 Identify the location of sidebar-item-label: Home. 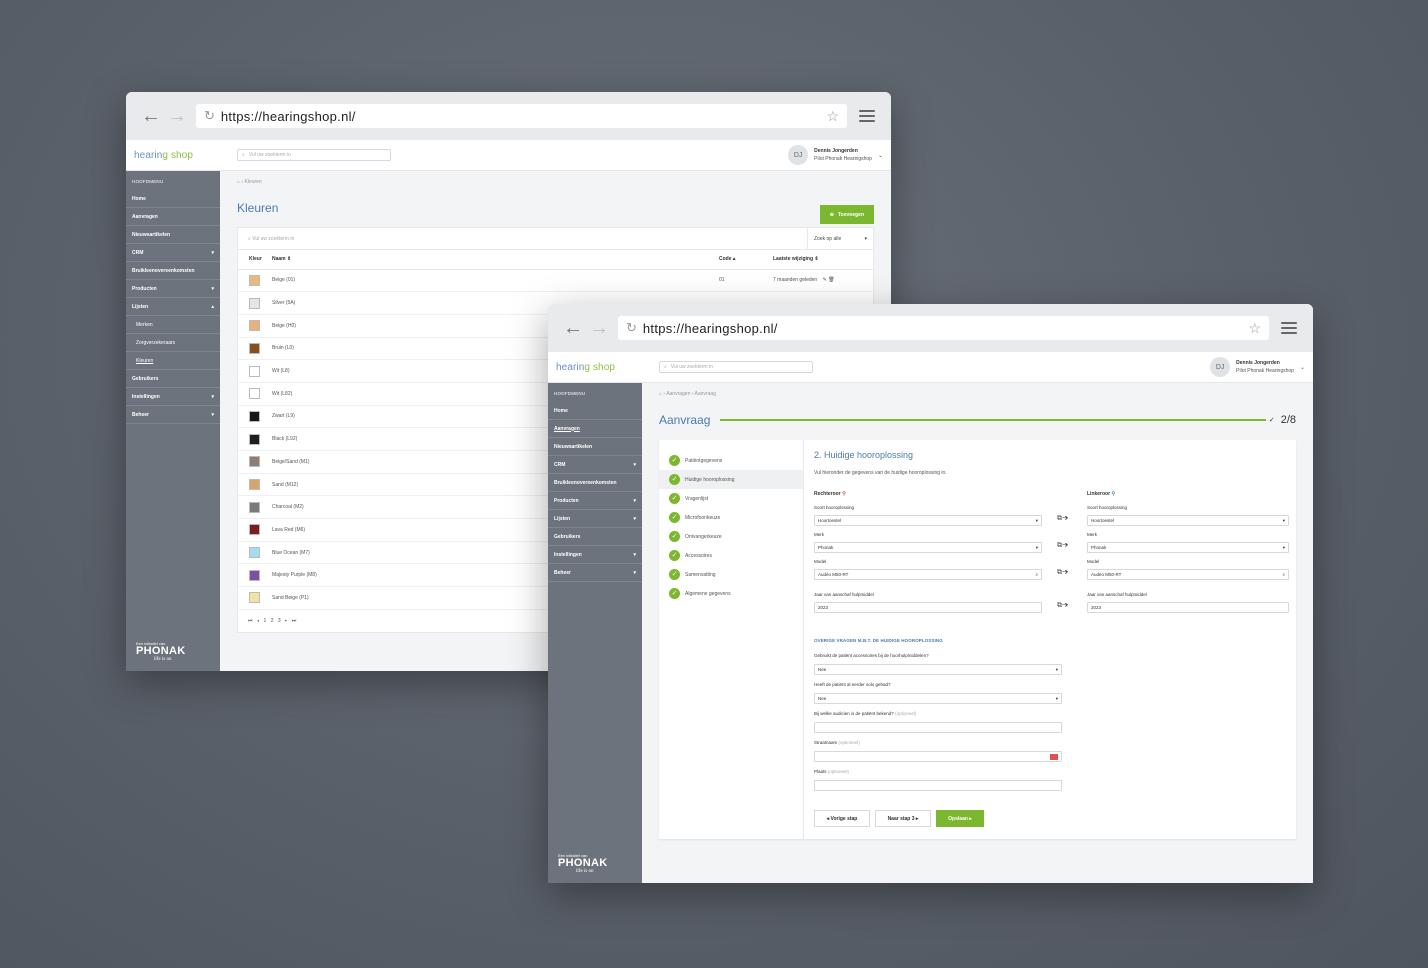
(139, 198).